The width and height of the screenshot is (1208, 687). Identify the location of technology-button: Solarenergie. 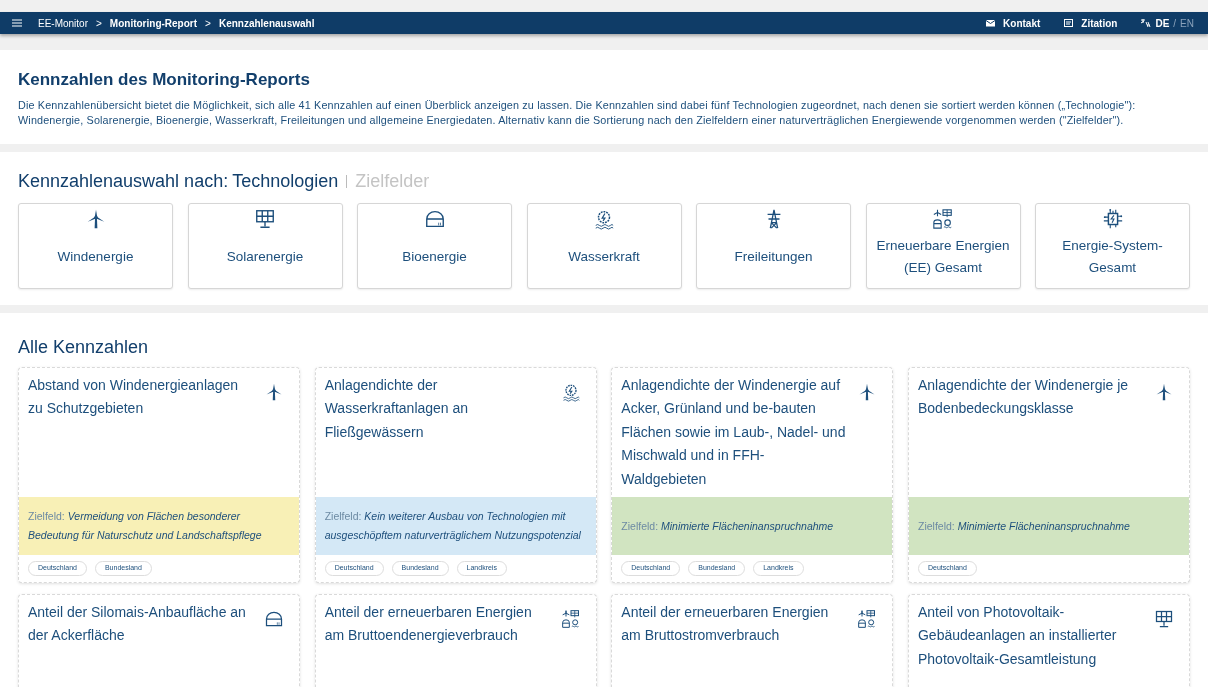
(265, 246).